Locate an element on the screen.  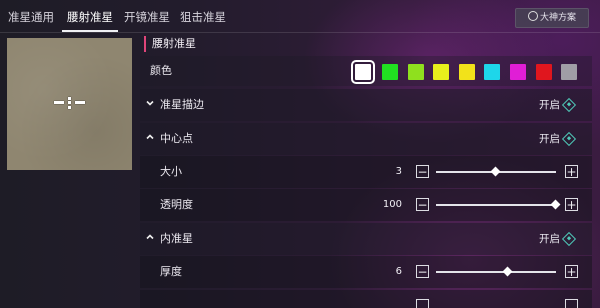
inner-crosshair-label: 内准星 is located at coordinates (176, 238).